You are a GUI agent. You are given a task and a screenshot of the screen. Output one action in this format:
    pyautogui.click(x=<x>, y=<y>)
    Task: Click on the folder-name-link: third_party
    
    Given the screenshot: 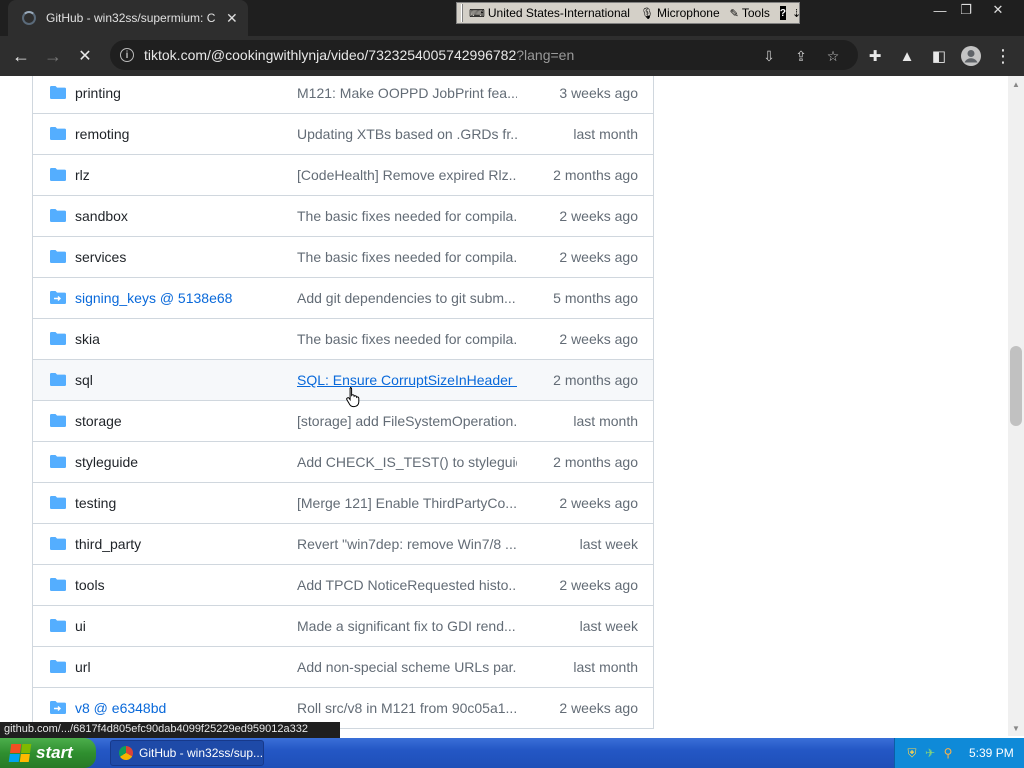 What is the action you would take?
    pyautogui.click(x=108, y=544)
    